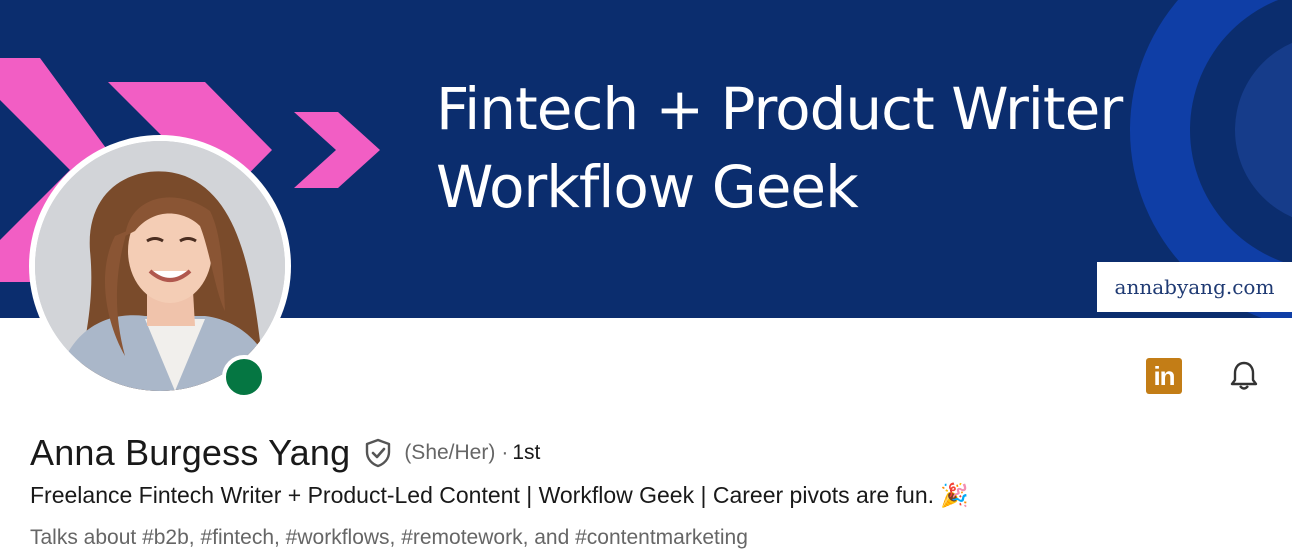 The image size is (1292, 559). What do you see at coordinates (1194, 287) in the screenshot?
I see `banner-site-tag: annabyang.com` at bounding box center [1194, 287].